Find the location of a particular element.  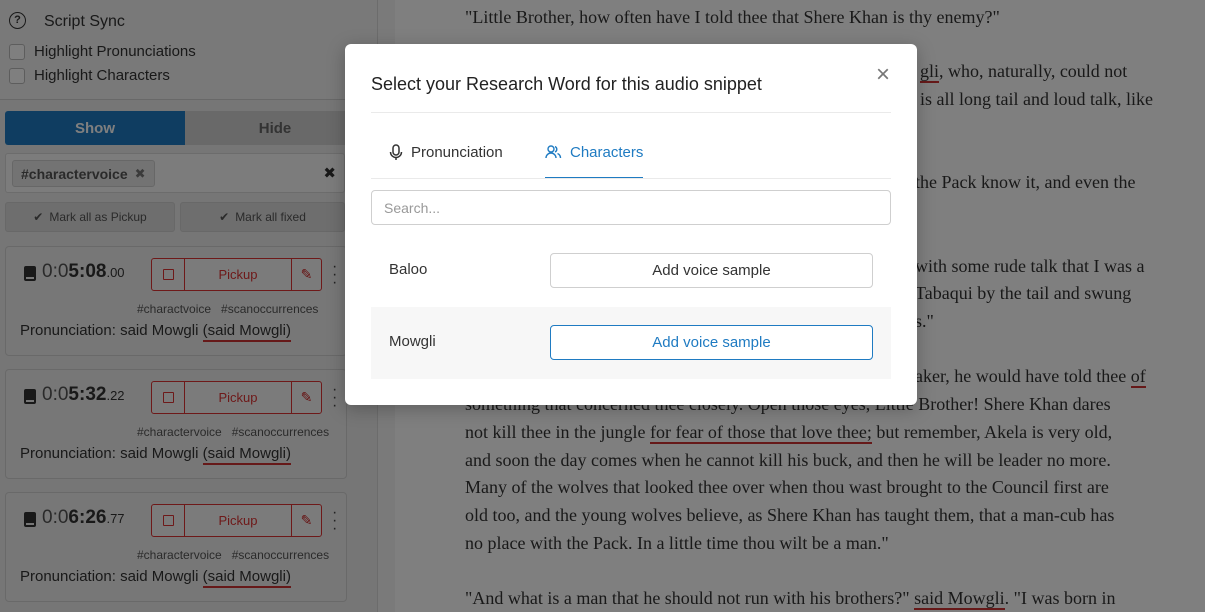

users-icon is located at coordinates (553, 152).